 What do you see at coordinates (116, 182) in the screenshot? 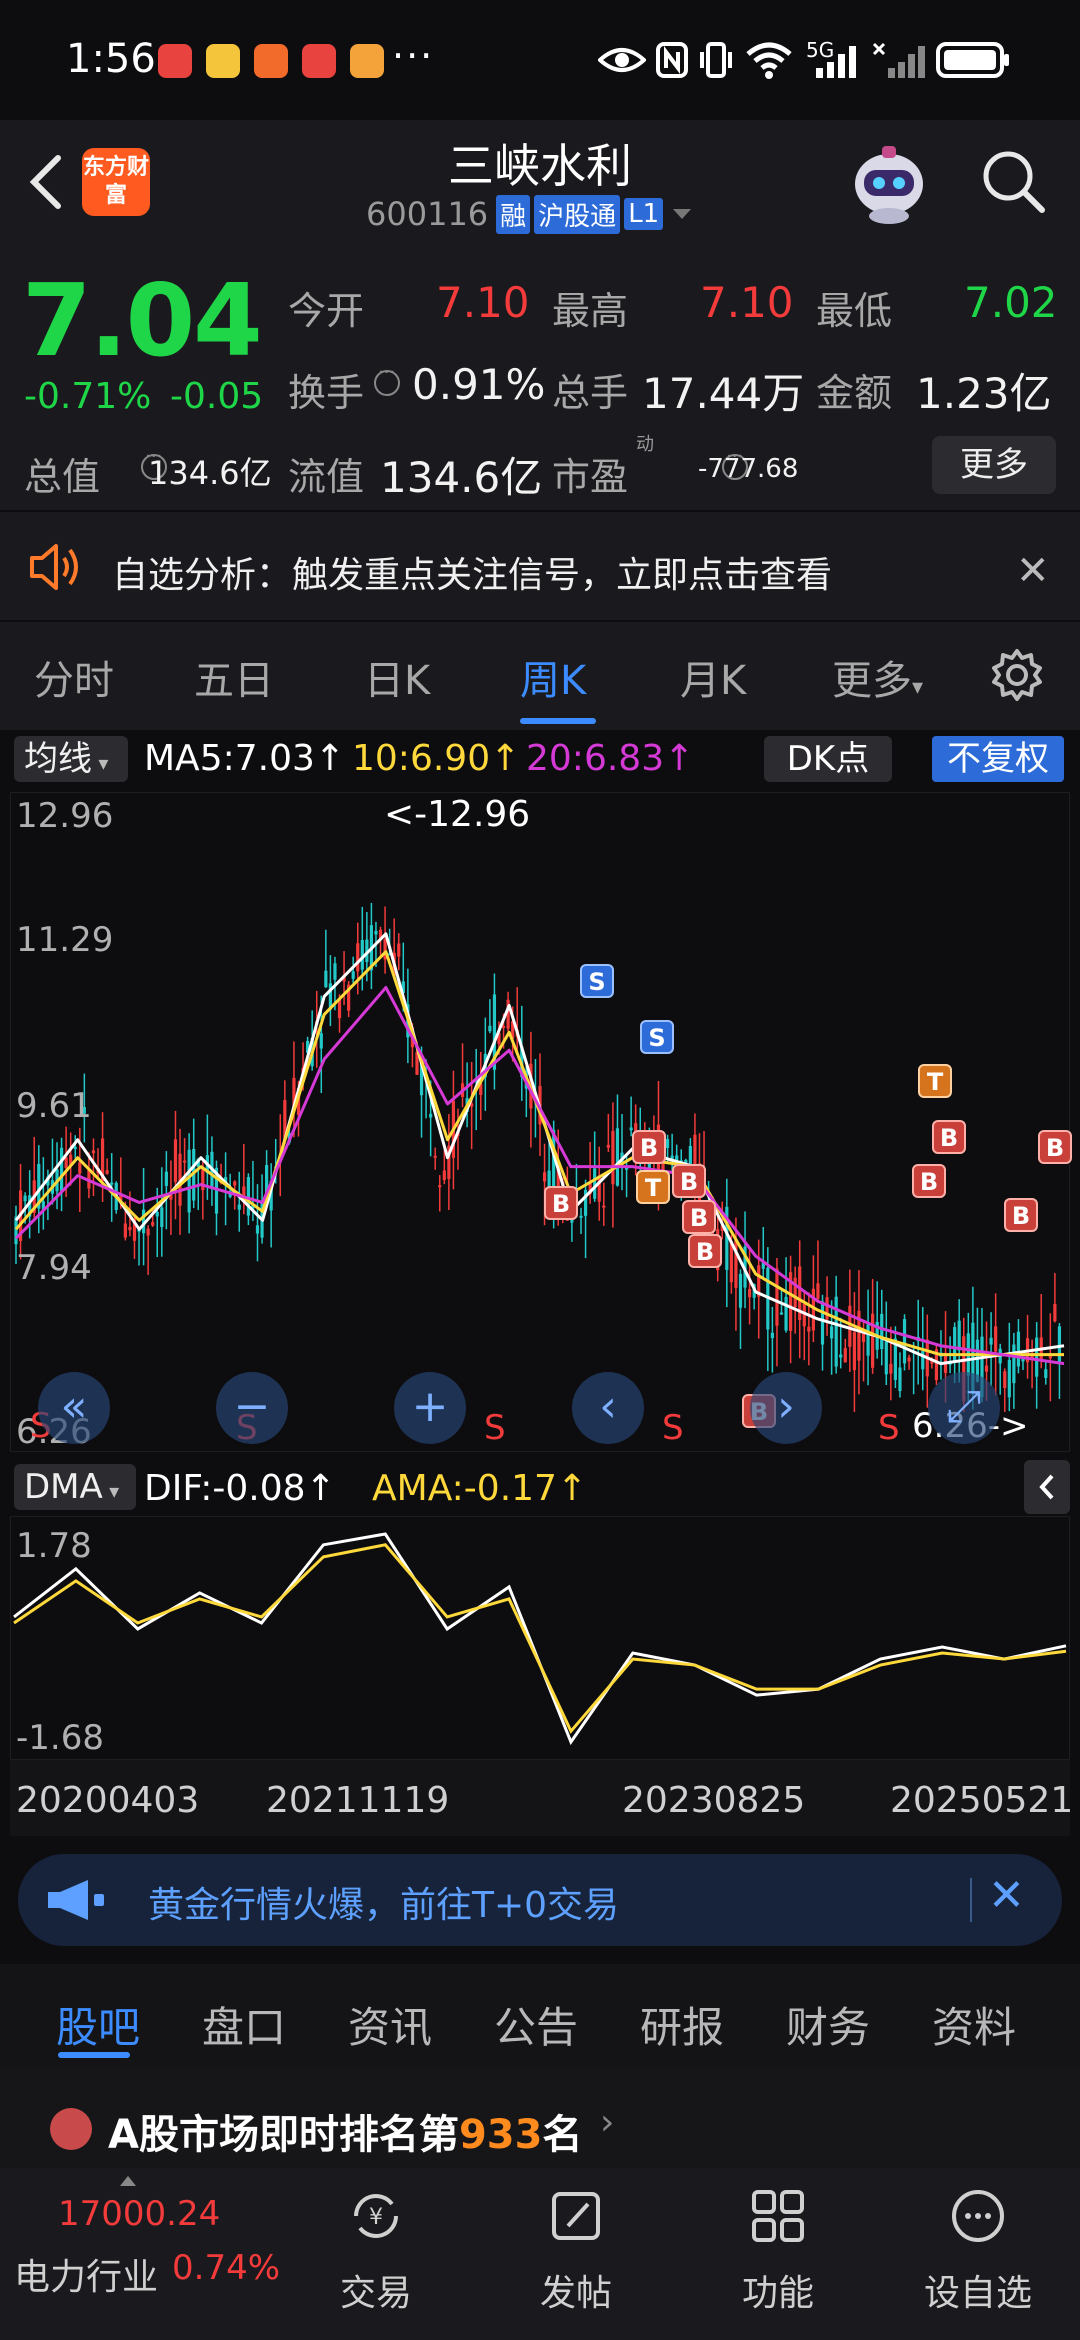
I see `app-logo: 东方财富` at bounding box center [116, 182].